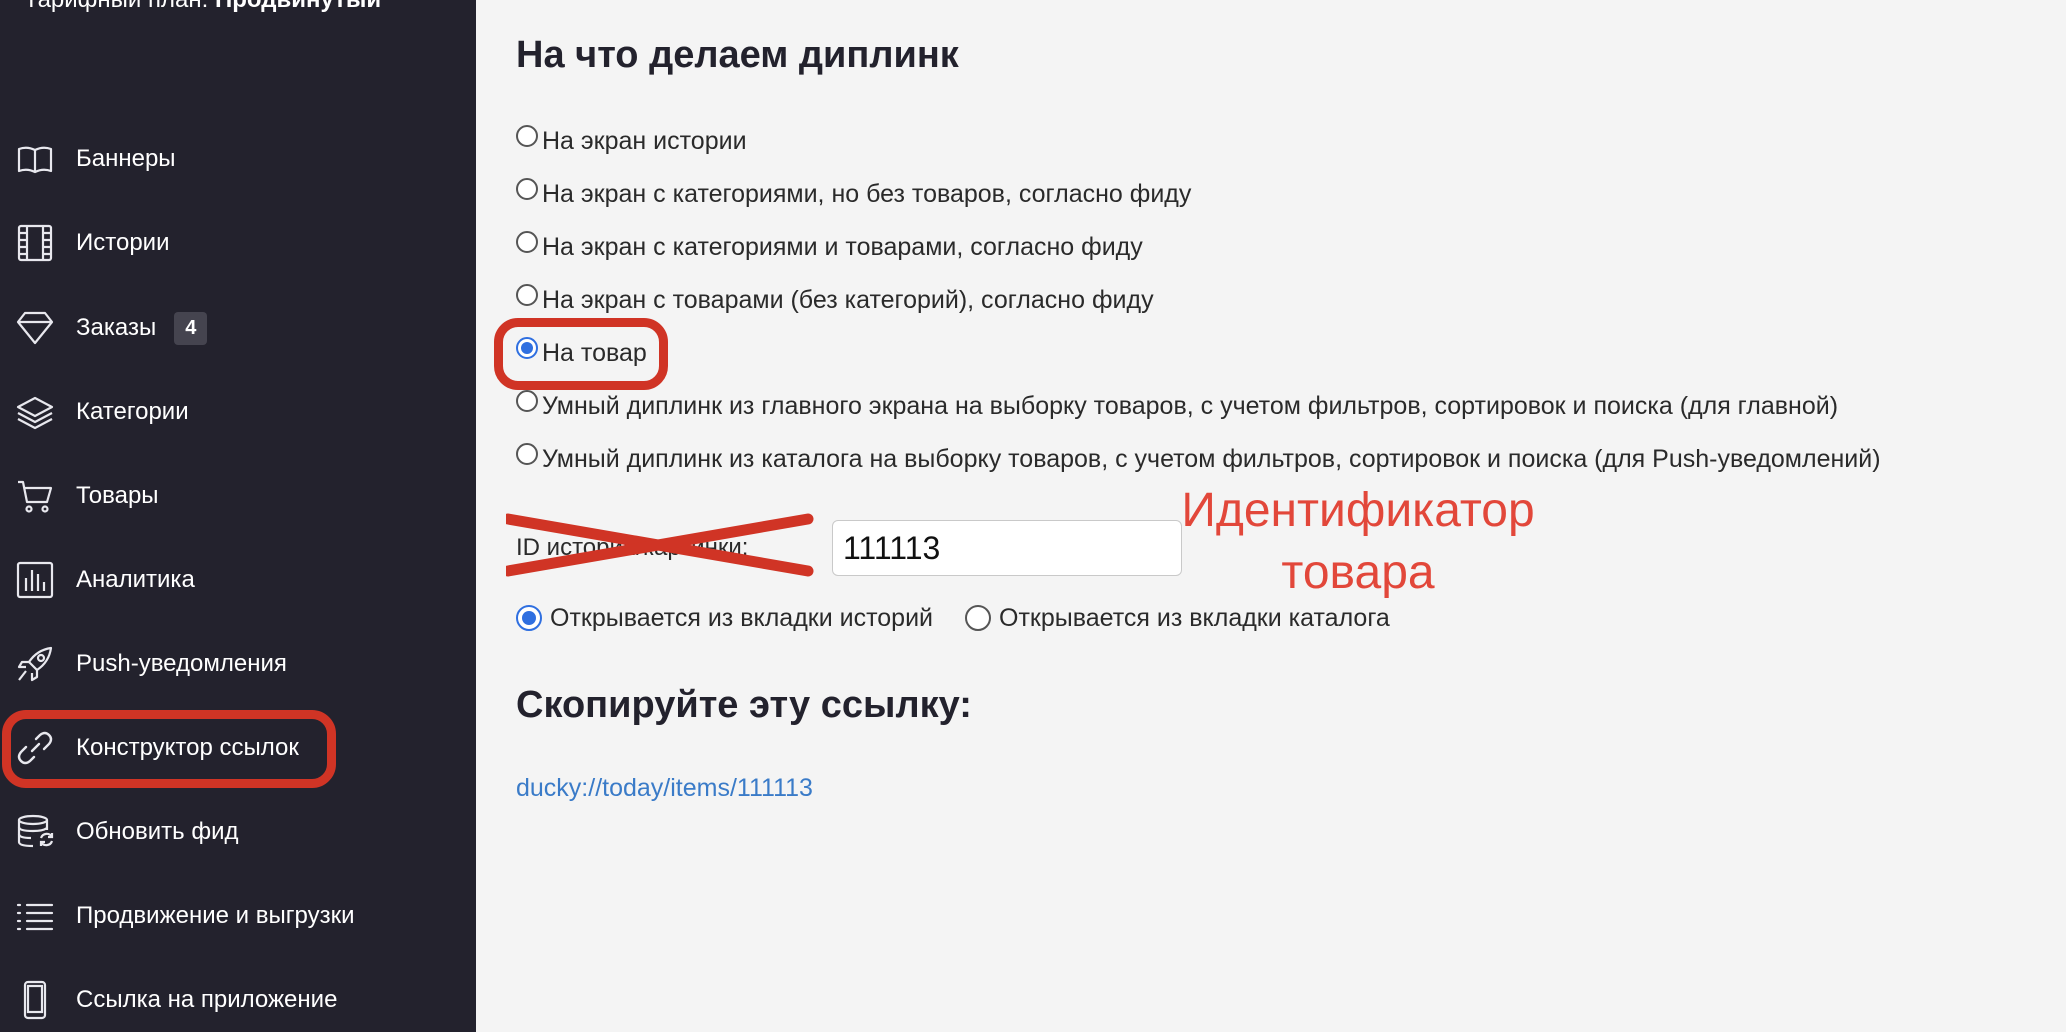  What do you see at coordinates (238, 580) in the screenshot?
I see `sidebar-item-analytics: Аналитика` at bounding box center [238, 580].